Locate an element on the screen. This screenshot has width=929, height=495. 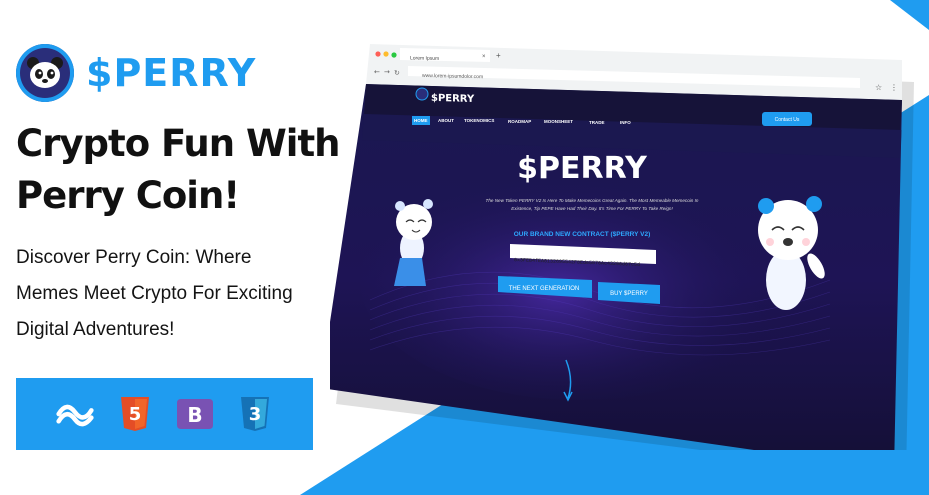
panda-logo-icon is located at coordinates (45, 73).